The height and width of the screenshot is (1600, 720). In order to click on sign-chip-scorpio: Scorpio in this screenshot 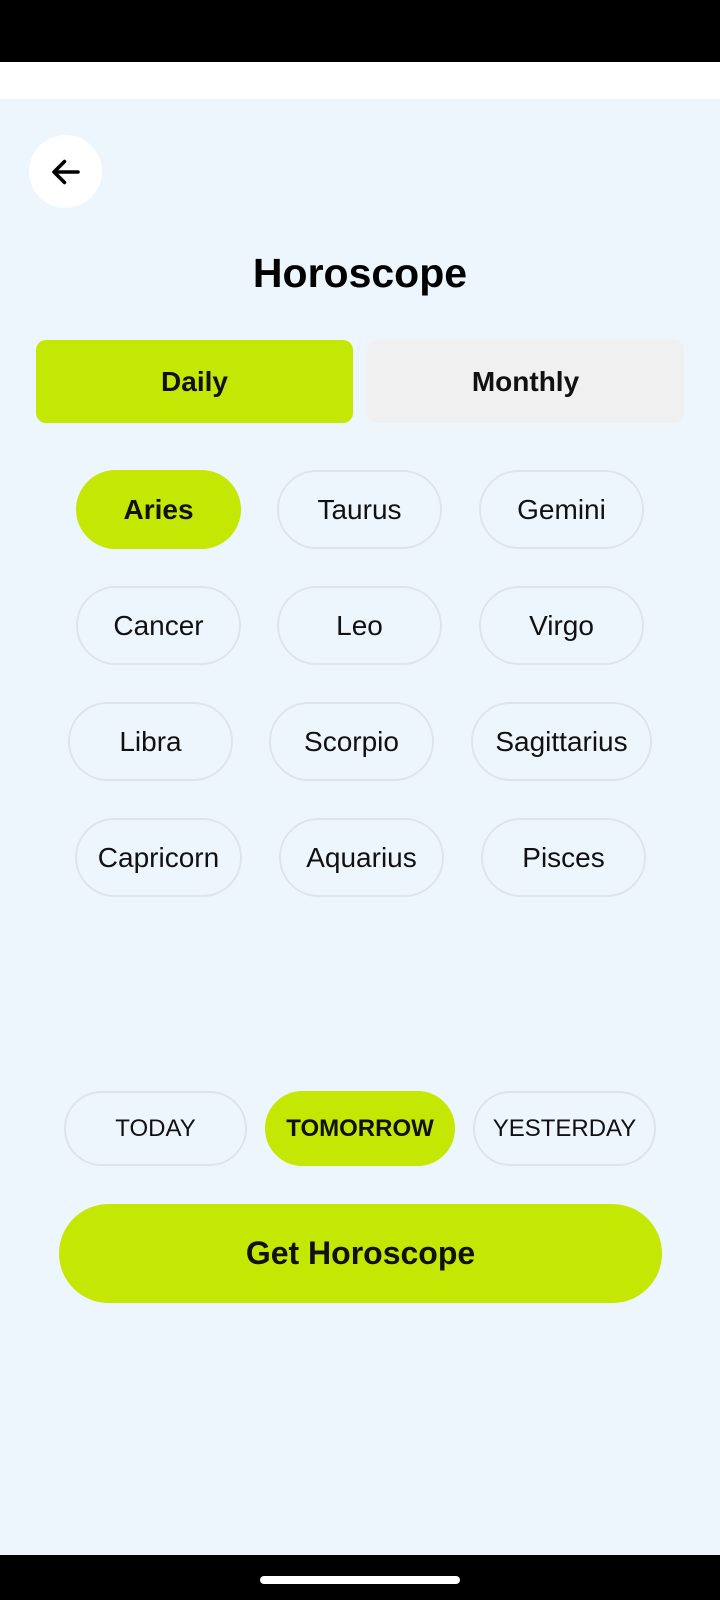, I will do `click(351, 741)`.